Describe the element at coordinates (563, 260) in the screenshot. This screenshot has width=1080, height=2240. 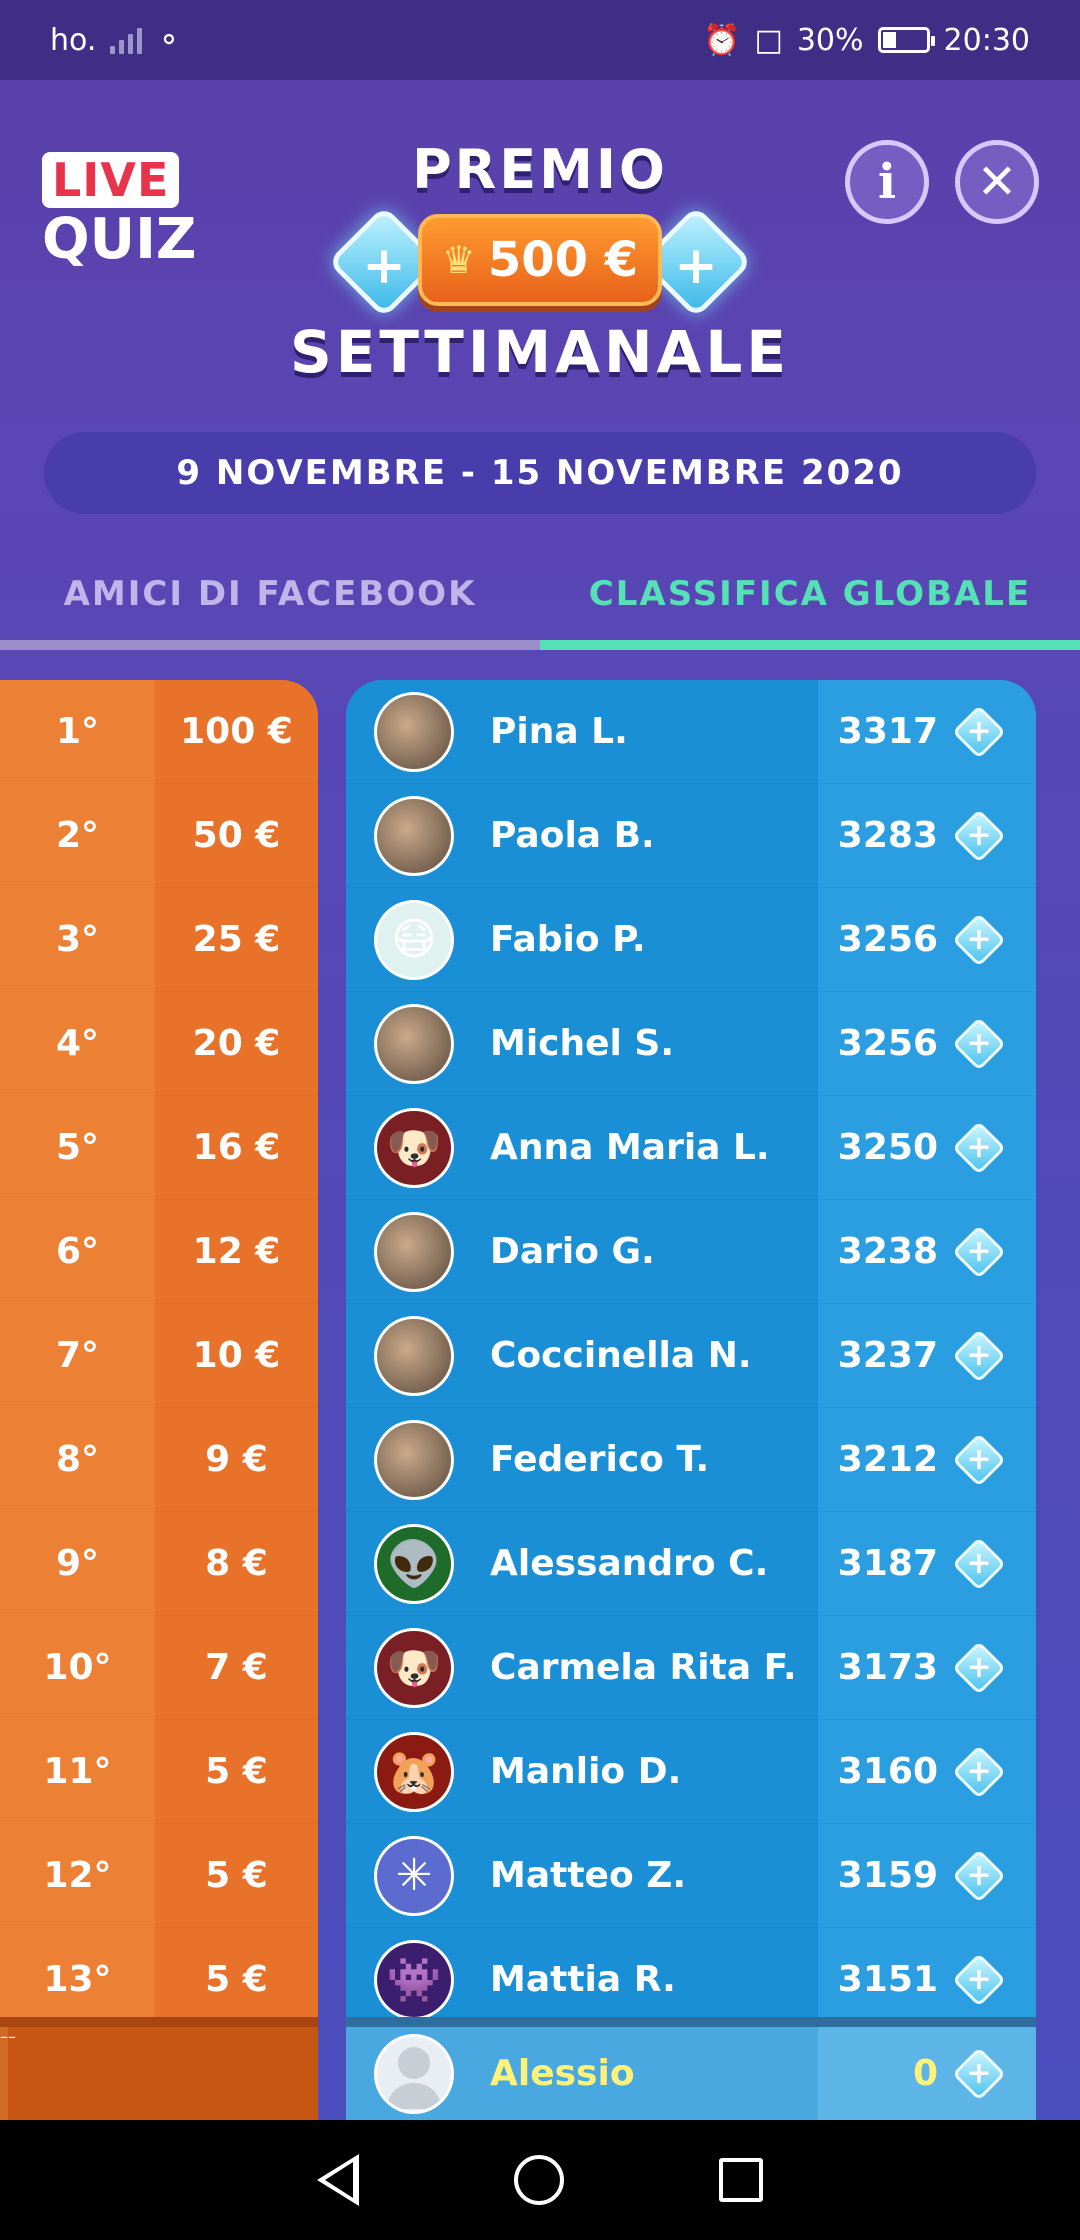
I see `prize-amount: 500 €` at that location.